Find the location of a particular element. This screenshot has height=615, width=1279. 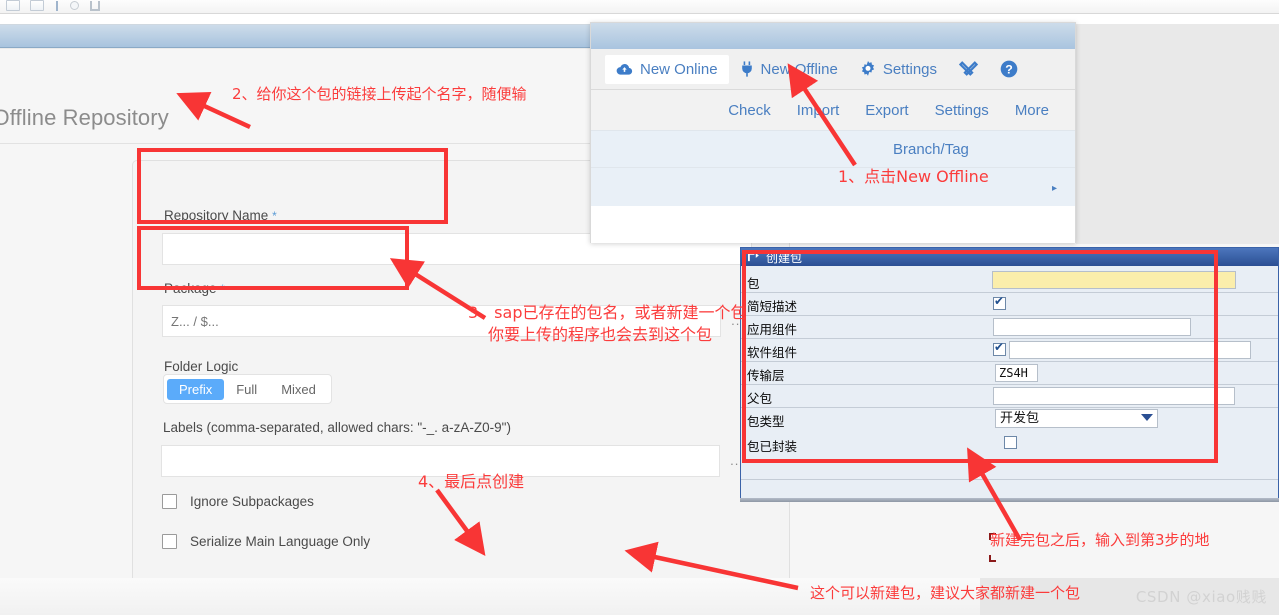

ignore-subpackages-row: Ignore Subpackages is located at coordinates (238, 501).